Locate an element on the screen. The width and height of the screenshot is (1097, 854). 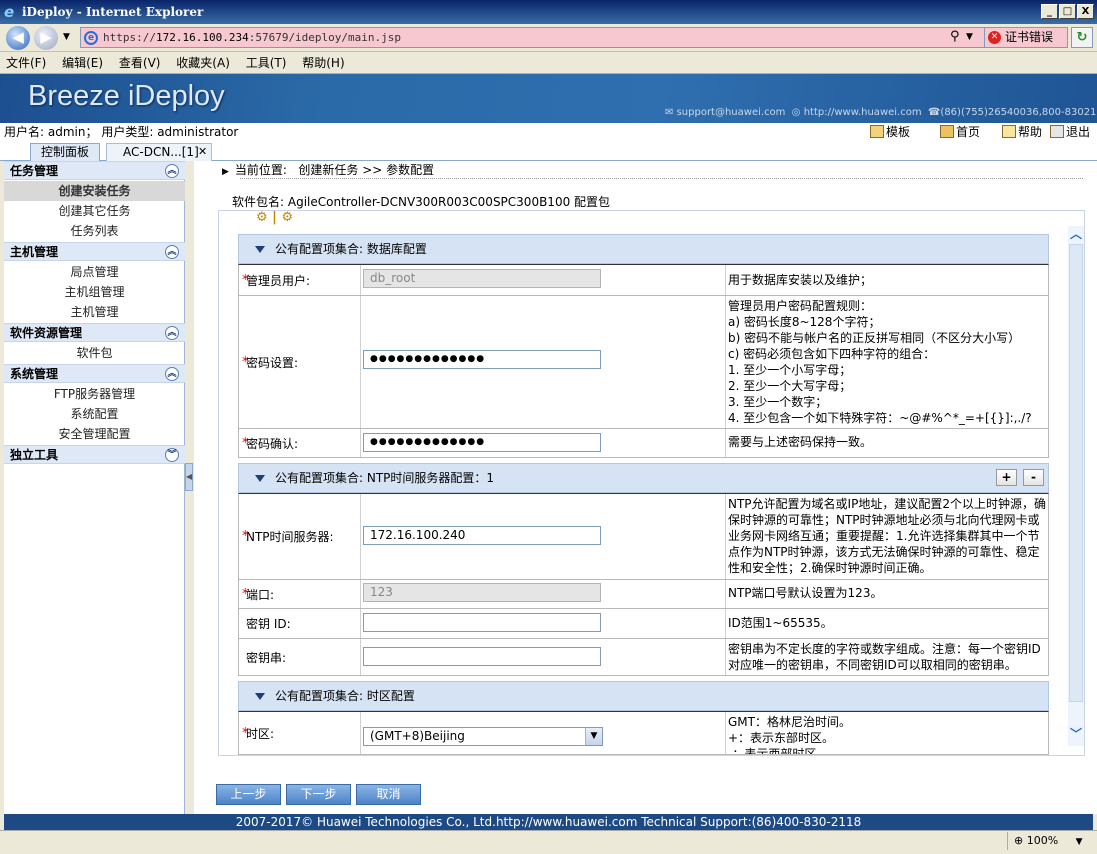
field-label: * 端口: is located at coordinates (300, 594).